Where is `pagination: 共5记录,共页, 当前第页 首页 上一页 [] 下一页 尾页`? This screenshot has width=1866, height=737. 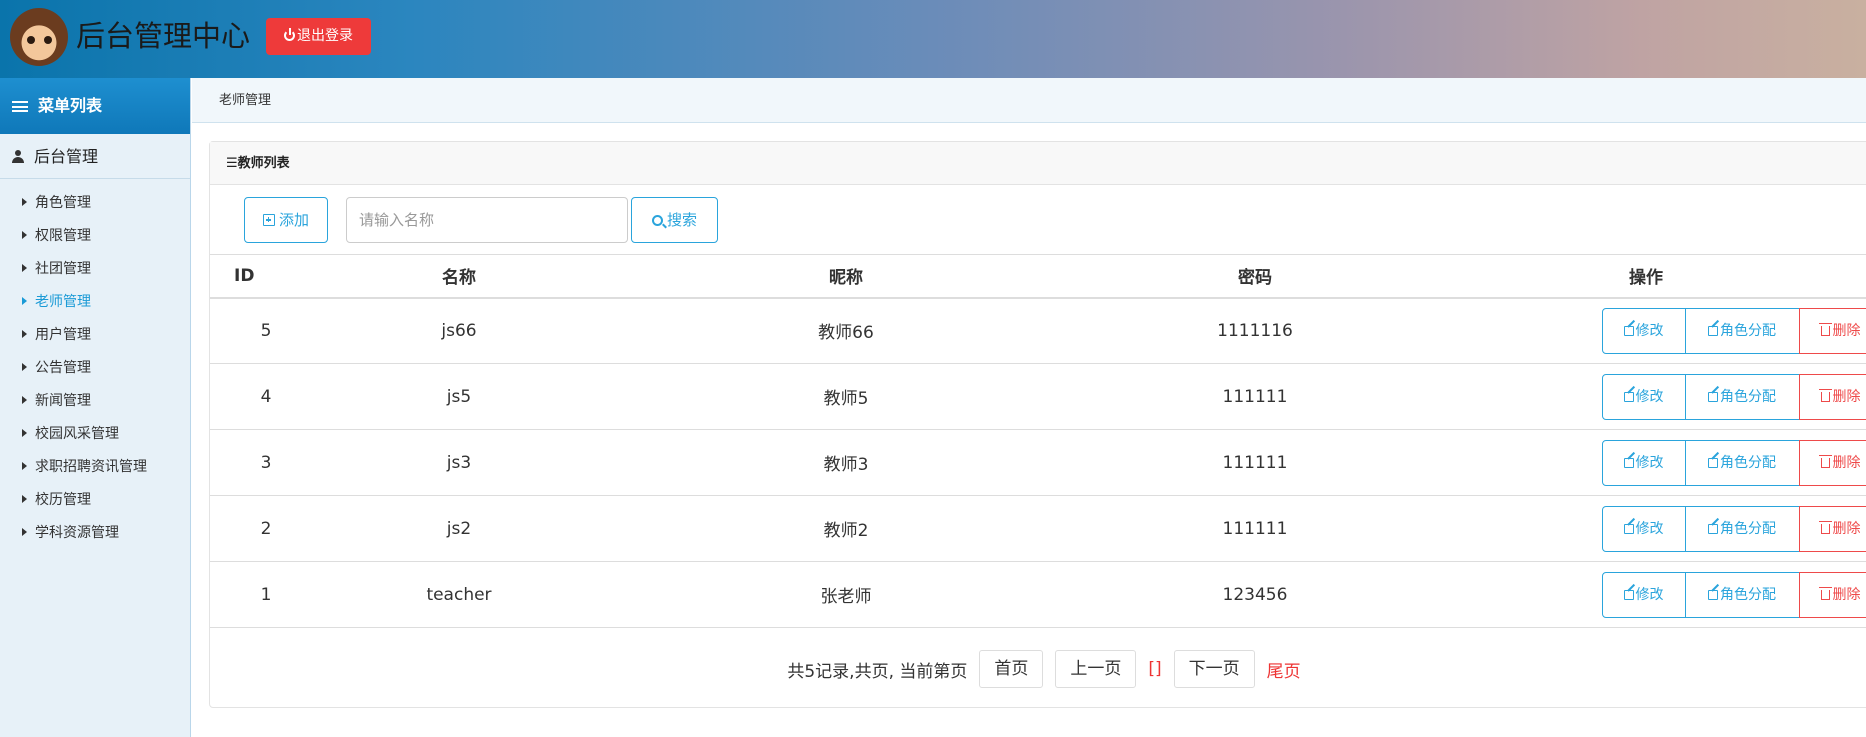
pagination: 共5记录,共页, 当前第页 首页 上一页 [] 下一页 尾页 is located at coordinates (1038, 669).